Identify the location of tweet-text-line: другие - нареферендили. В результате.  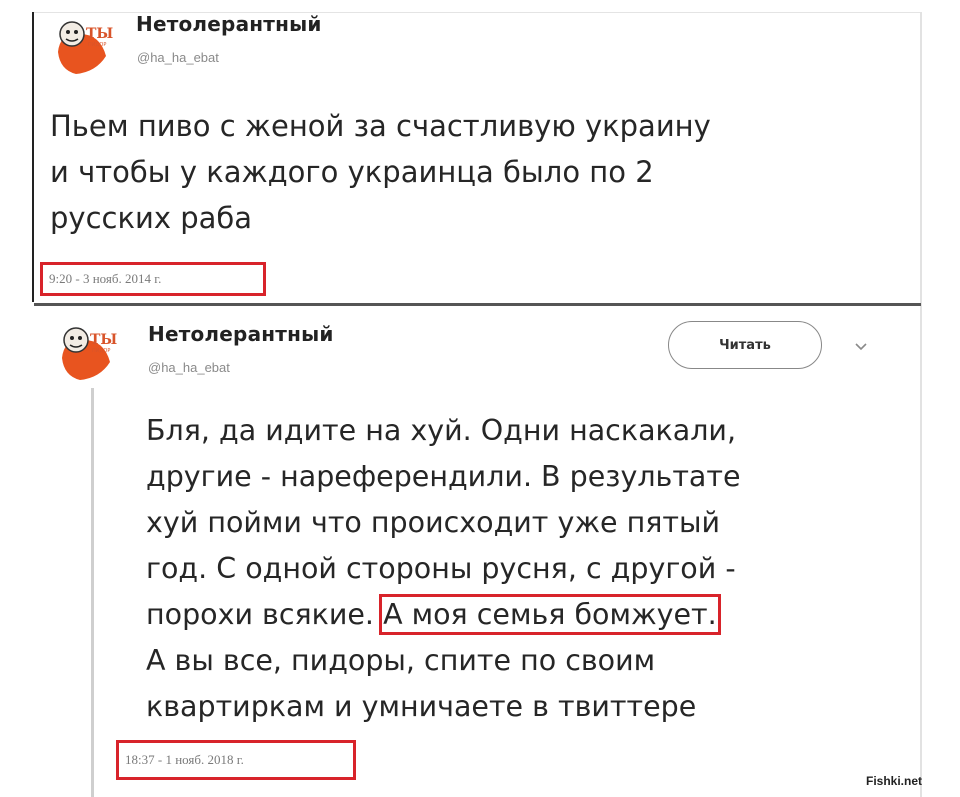
(443, 476).